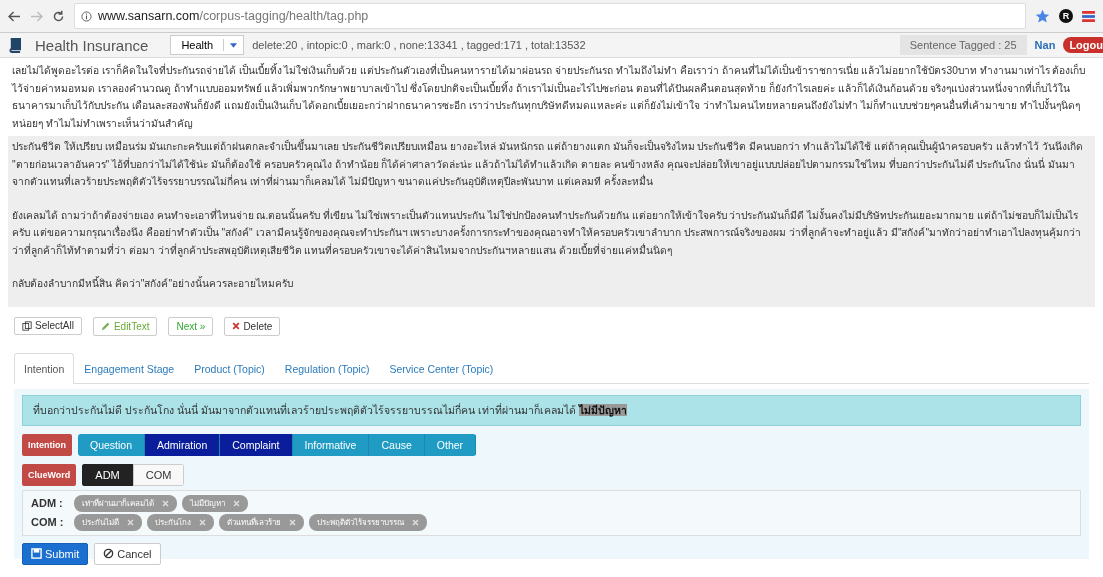 The width and height of the screenshot is (1103, 577). What do you see at coordinates (252, 326) in the screenshot?
I see `delete-button: Delete` at bounding box center [252, 326].